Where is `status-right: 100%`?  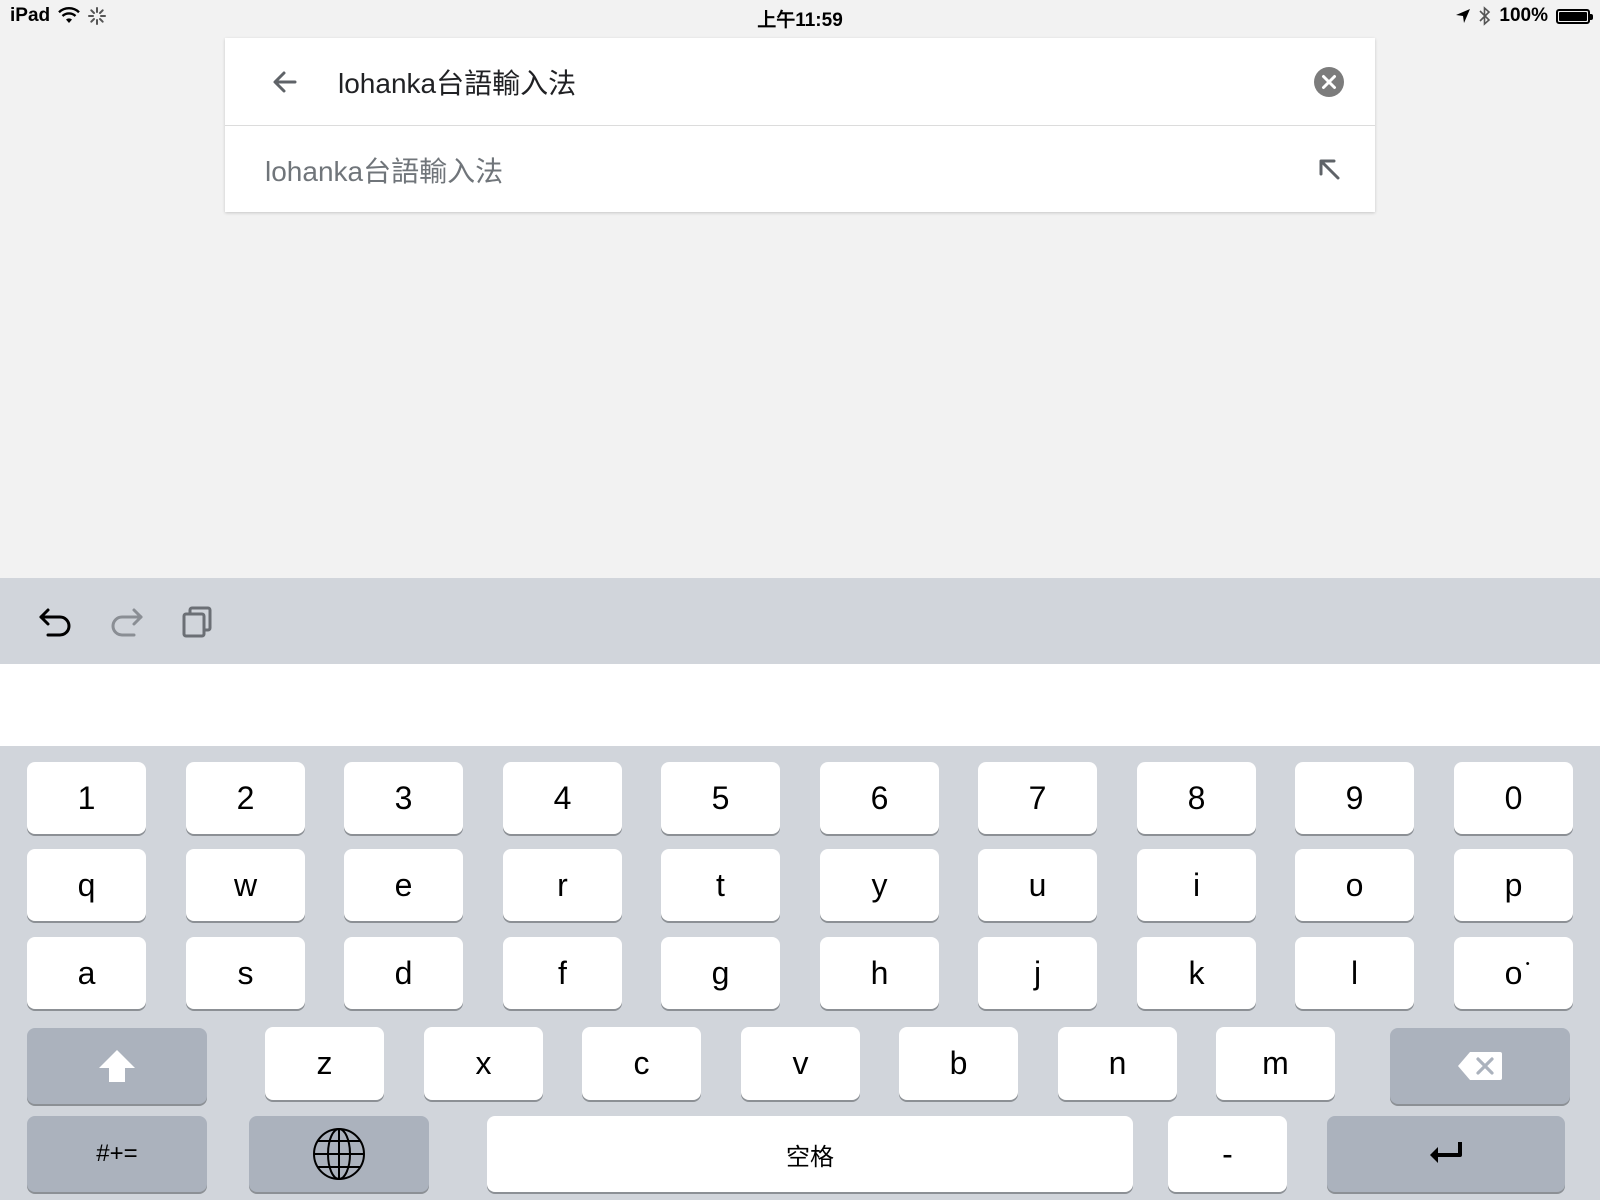
status-right: 100% is located at coordinates (1524, 16).